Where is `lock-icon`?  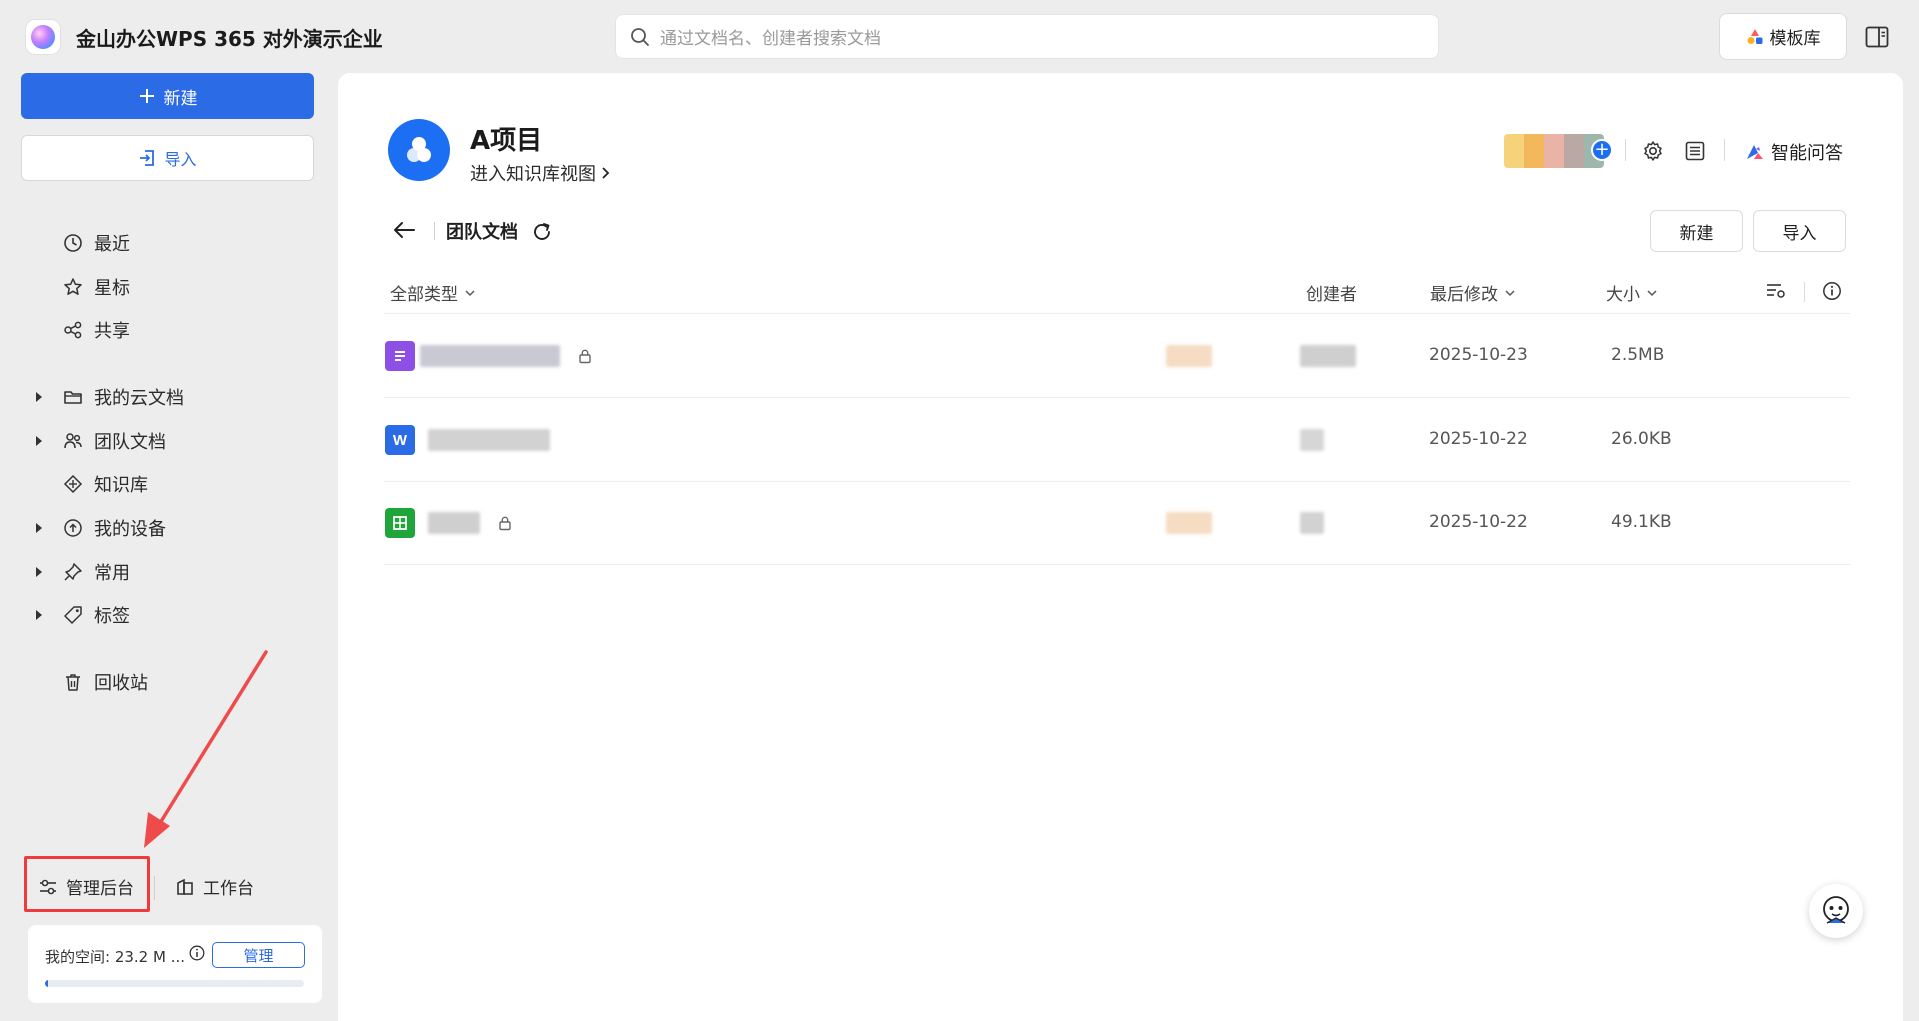
lock-icon is located at coordinates (505, 523).